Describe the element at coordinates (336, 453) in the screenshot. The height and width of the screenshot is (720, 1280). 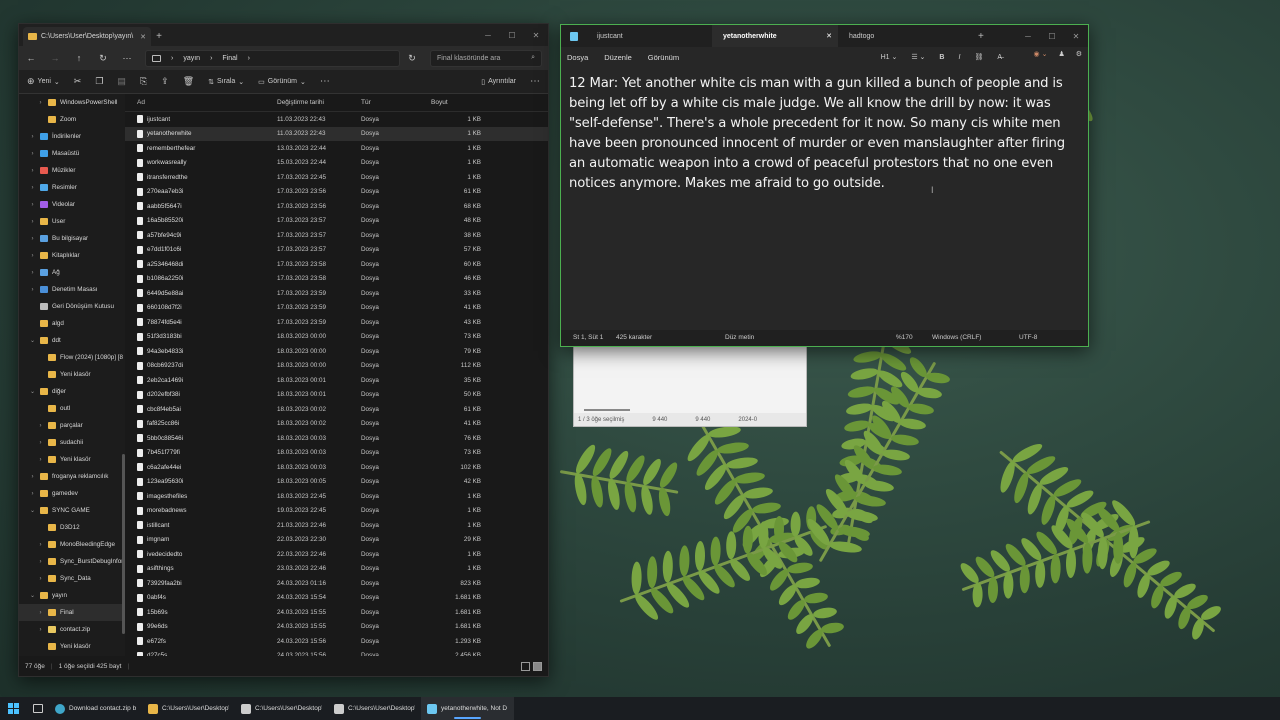
I see `file-row: 7b451f779fi 18.03.2023 00:03 Dosya 73 KB` at that location.